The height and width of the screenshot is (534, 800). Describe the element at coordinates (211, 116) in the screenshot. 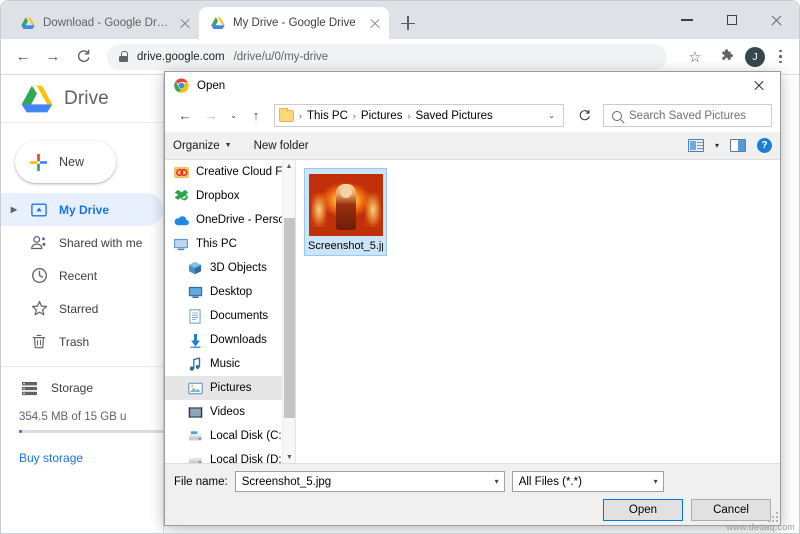

I see `dialog-forward-button: →` at that location.